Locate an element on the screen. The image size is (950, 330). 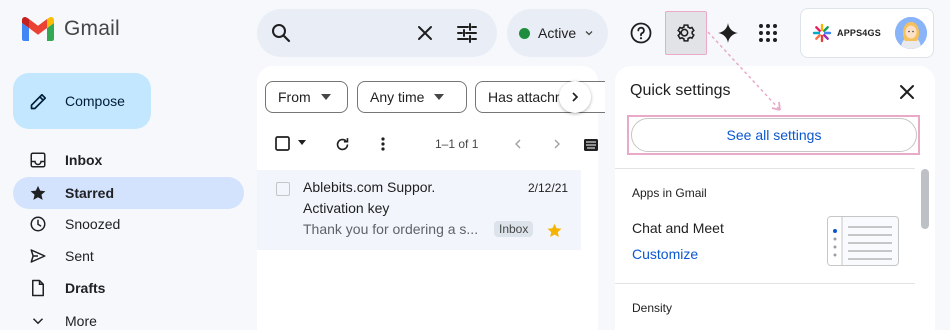
sidebar-item-label: Snoozed is located at coordinates (93, 224).